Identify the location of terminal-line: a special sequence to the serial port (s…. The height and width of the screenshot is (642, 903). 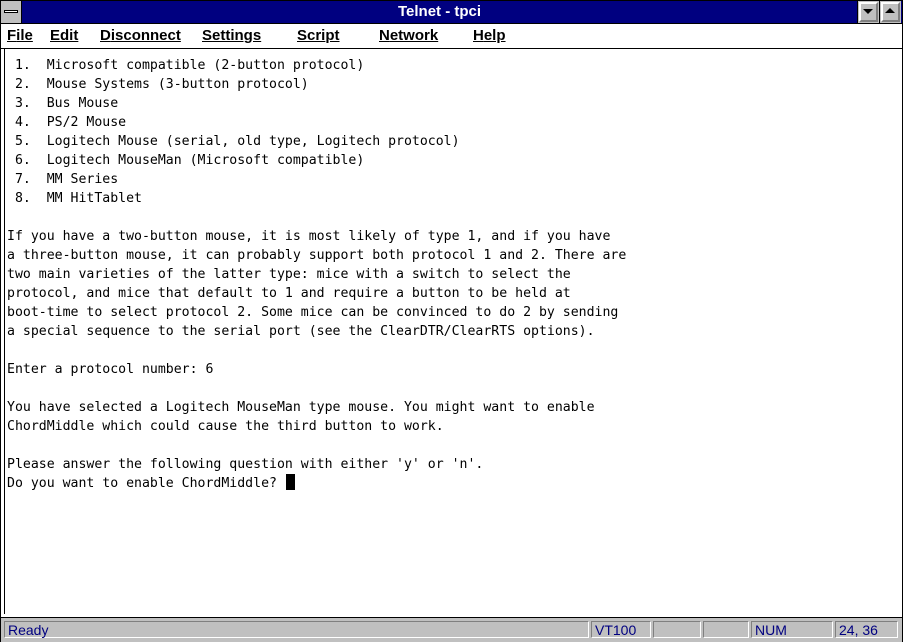
(301, 331).